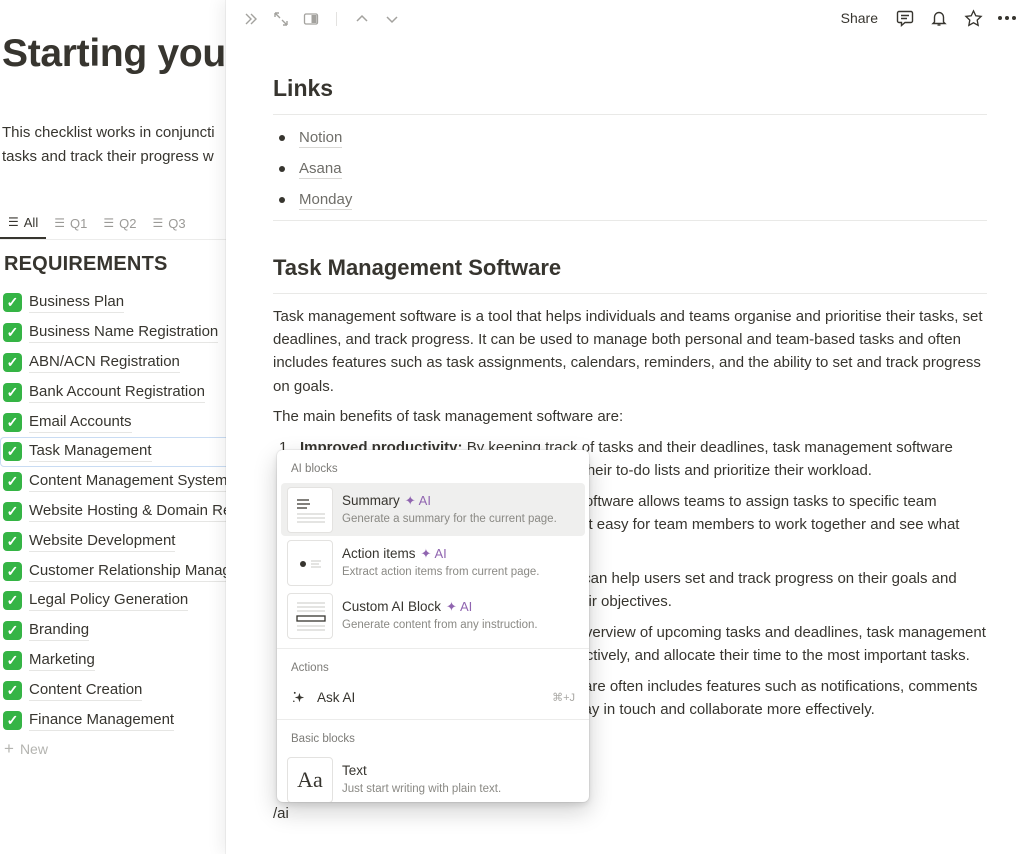  Describe the element at coordinates (120, 303) in the screenshot. I see `requirement-item: ✓ Business Plan` at that location.